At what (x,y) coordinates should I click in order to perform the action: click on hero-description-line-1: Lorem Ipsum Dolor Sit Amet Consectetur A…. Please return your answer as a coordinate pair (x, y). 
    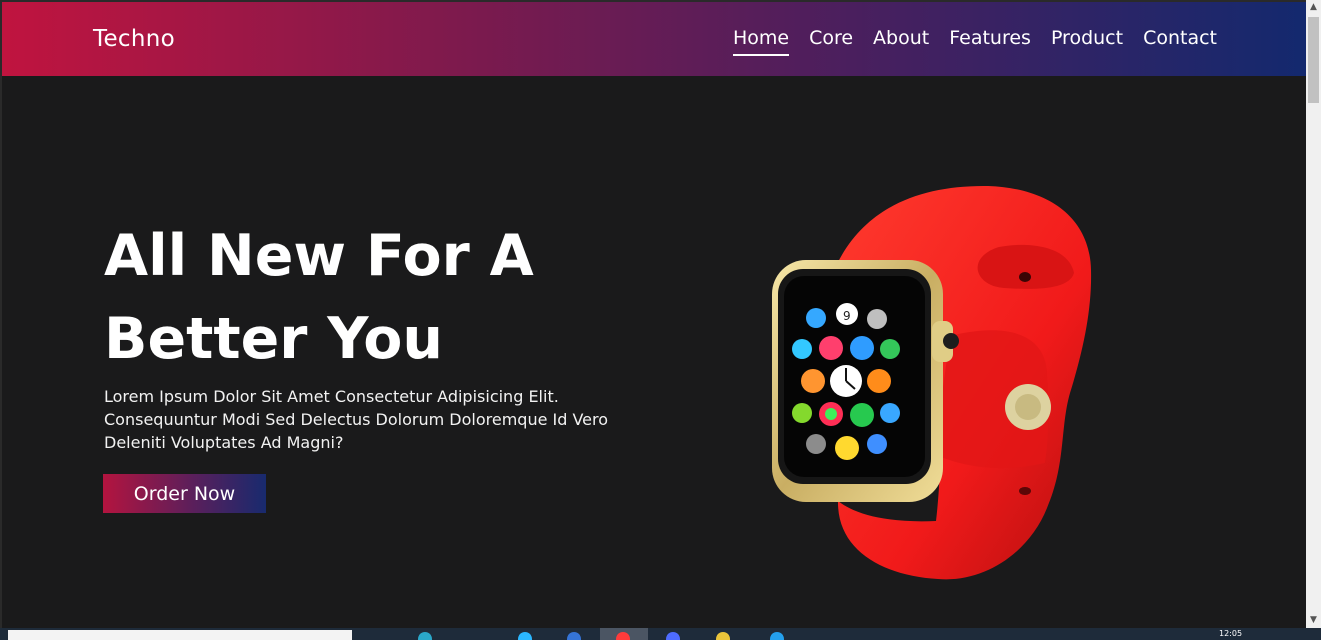
    Looking at the image, I should click on (331, 396).